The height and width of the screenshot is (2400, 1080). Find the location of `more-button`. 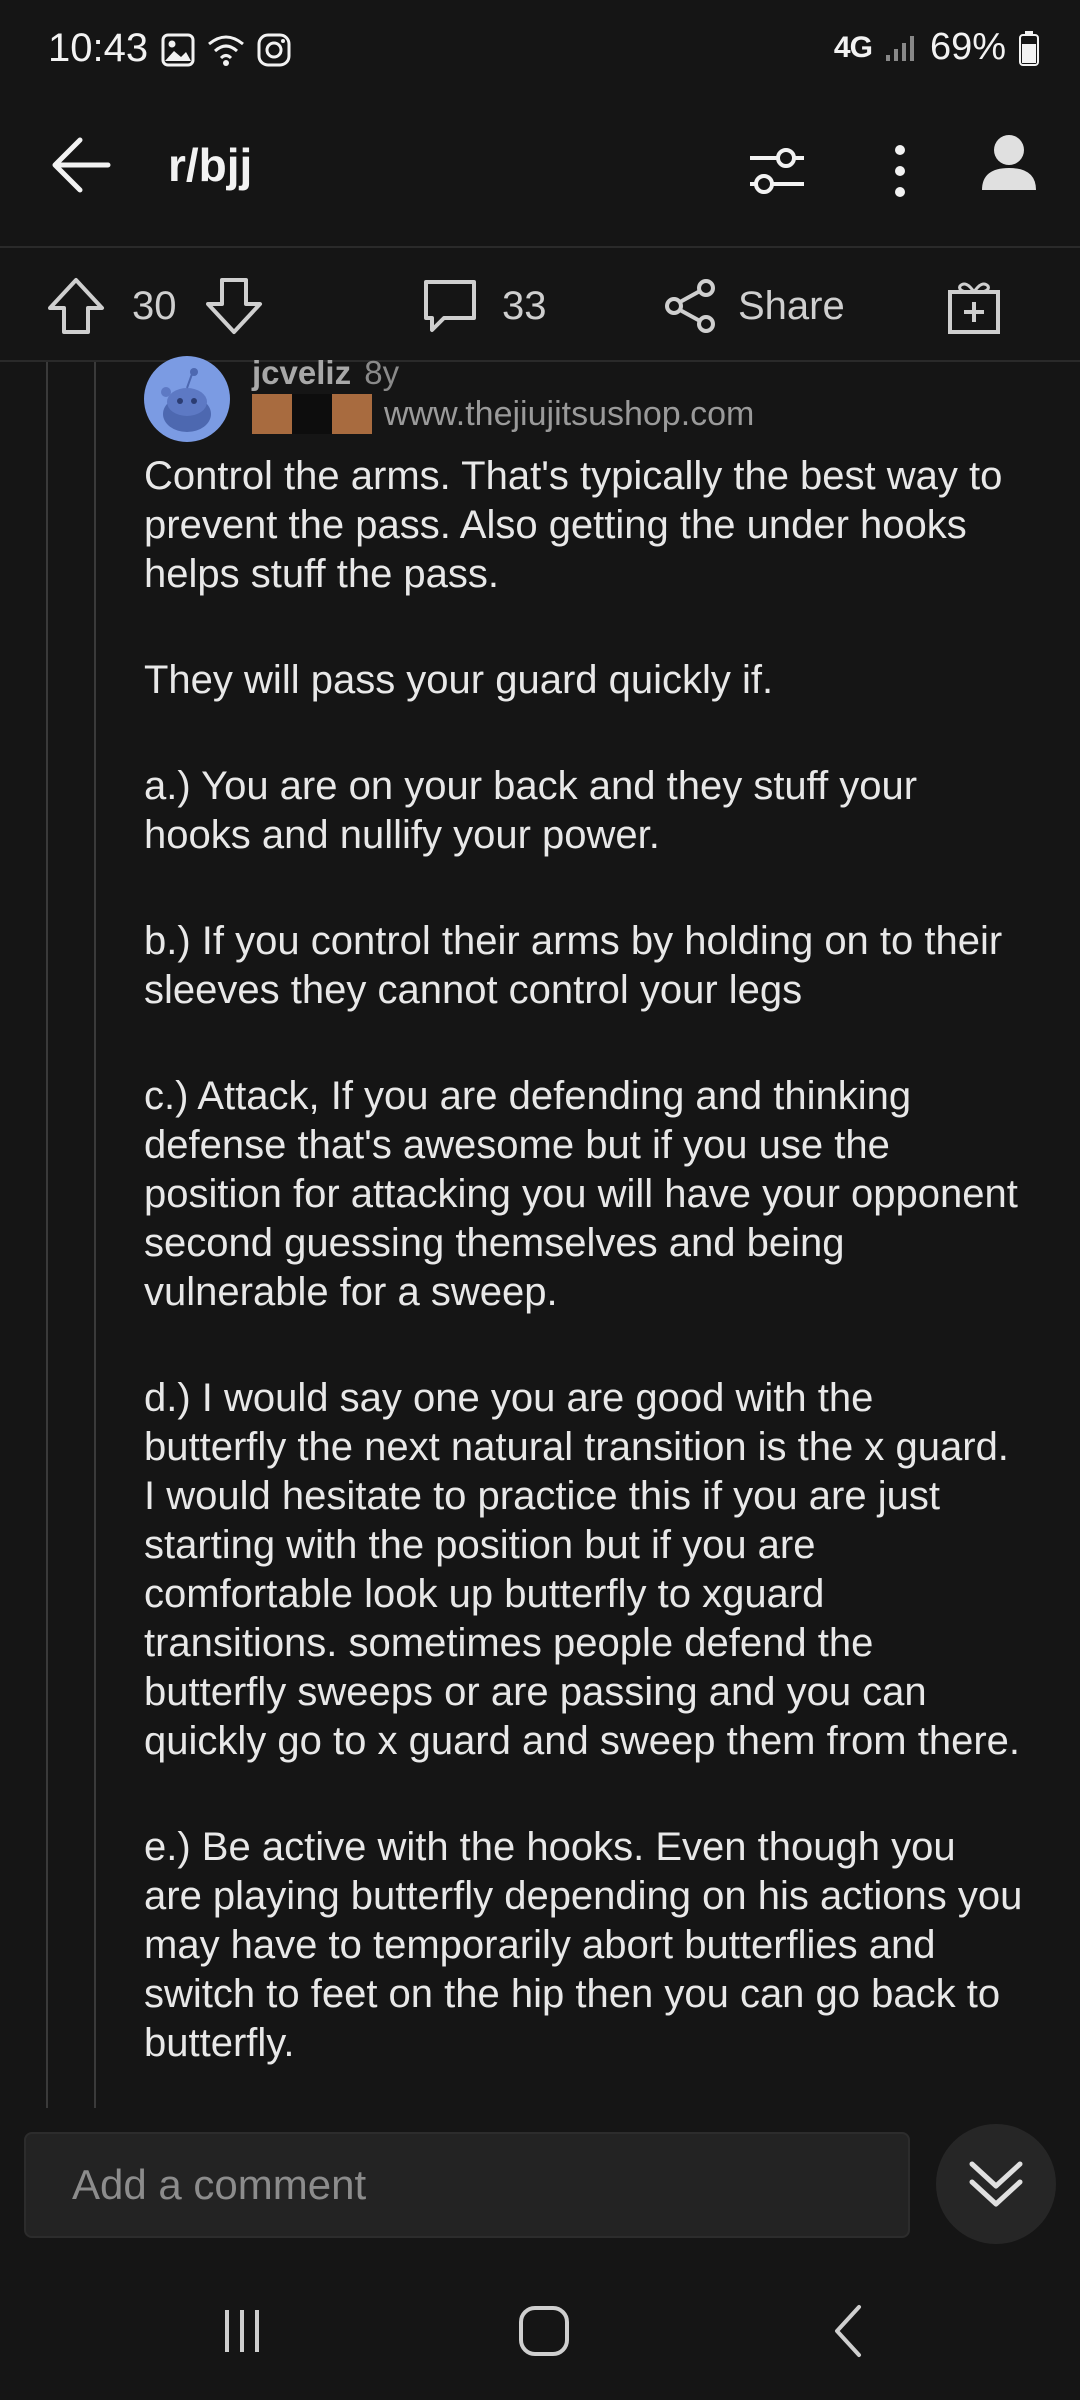

more-button is located at coordinates (900, 171).